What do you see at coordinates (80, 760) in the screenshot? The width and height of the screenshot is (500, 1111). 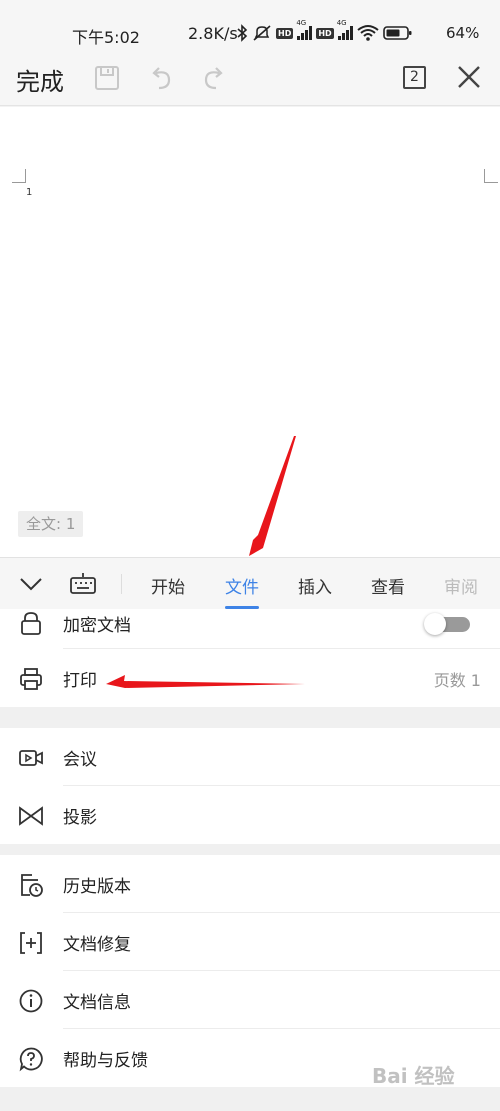 I see `menu-item-label: 会议` at bounding box center [80, 760].